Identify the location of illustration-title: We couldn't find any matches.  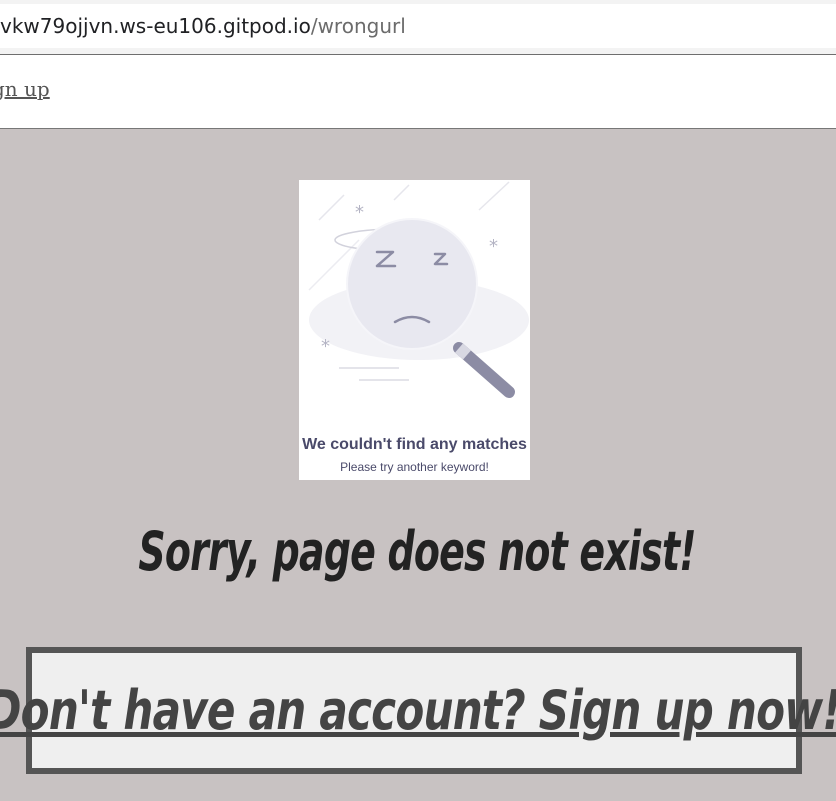
(414, 444).